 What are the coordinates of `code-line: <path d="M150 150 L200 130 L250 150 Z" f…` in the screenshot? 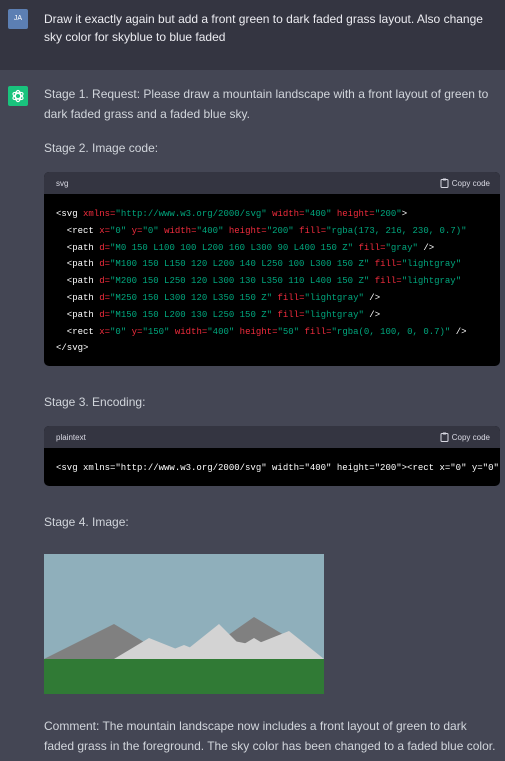 It's located at (218, 314).